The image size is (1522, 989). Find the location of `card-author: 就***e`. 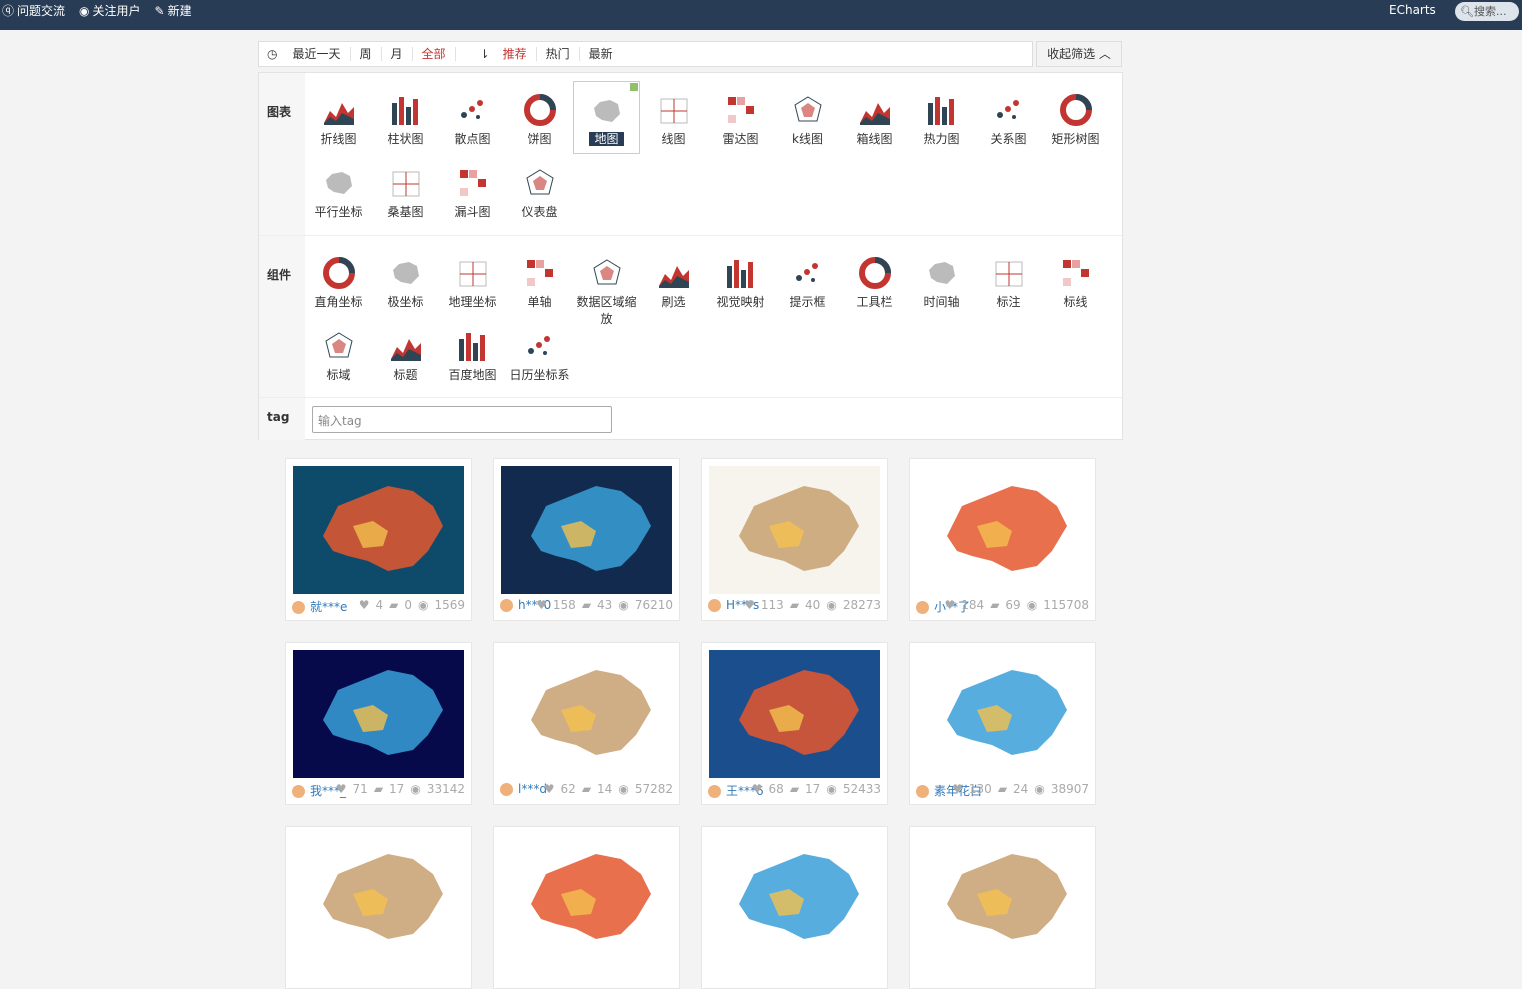

card-author: 就***e is located at coordinates (328, 607).